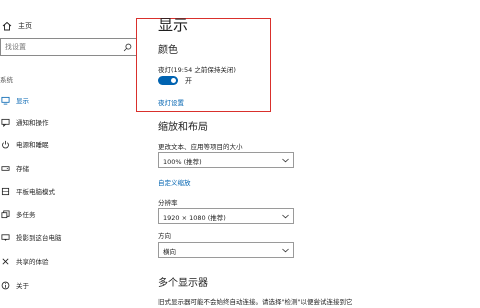 The width and height of the screenshot is (480, 308). I want to click on sidebar-item-label: 共享的体验, so click(32, 262).